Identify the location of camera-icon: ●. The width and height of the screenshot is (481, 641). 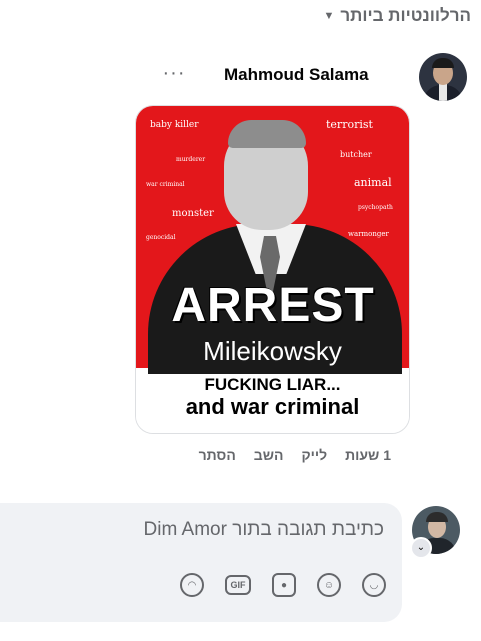
(284, 585).